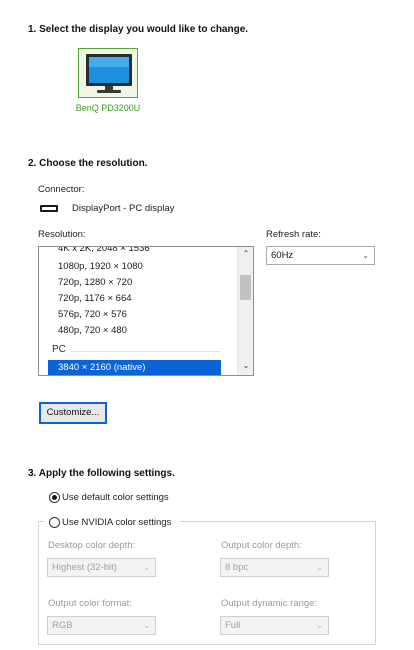  Describe the element at coordinates (146, 351) in the screenshot. I see `group-divider` at that location.